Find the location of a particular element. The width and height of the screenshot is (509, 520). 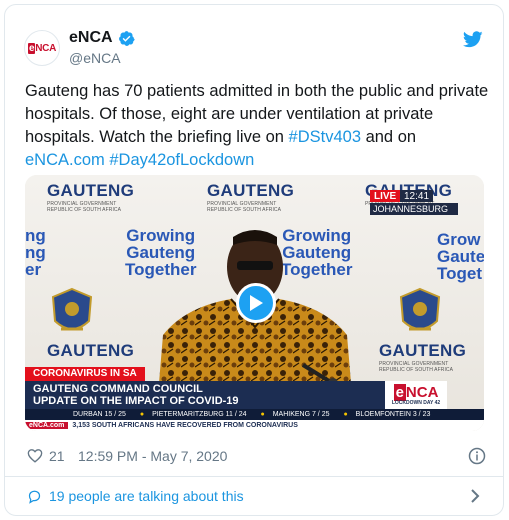

weather-item: MAHIKENG 7 / 25 is located at coordinates (301, 414).